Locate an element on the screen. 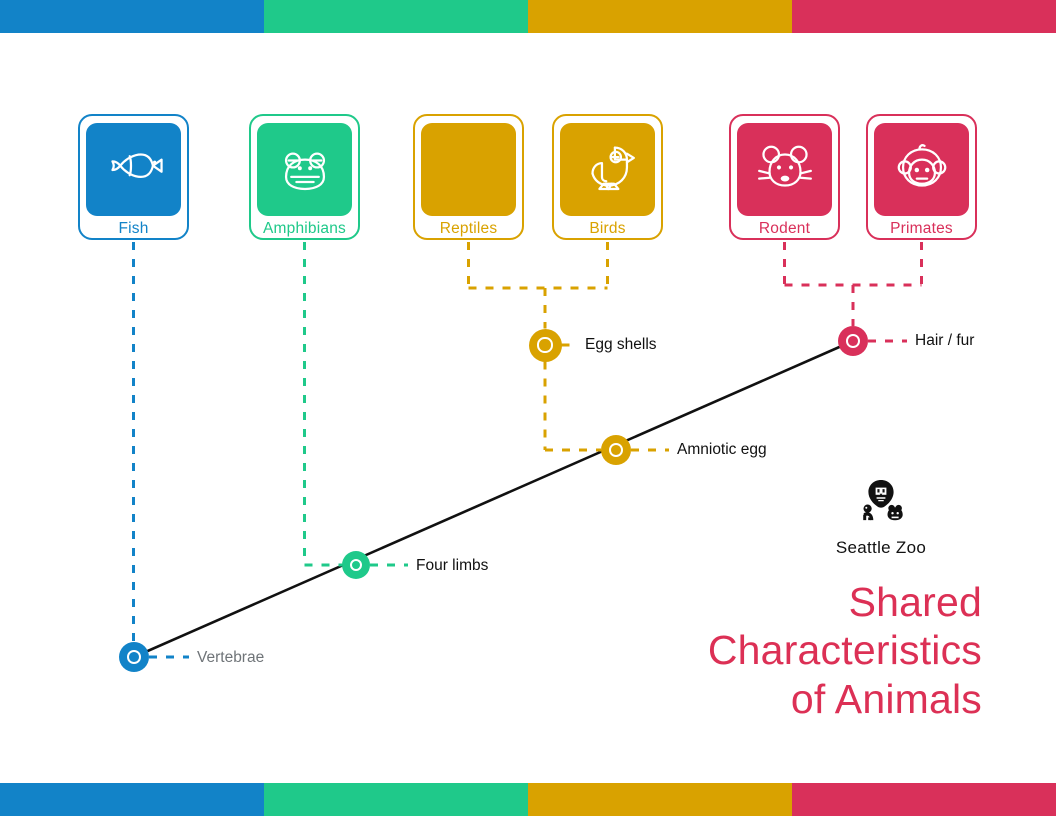 This screenshot has width=1056, height=816. bottom-color-bar is located at coordinates (528, 799).